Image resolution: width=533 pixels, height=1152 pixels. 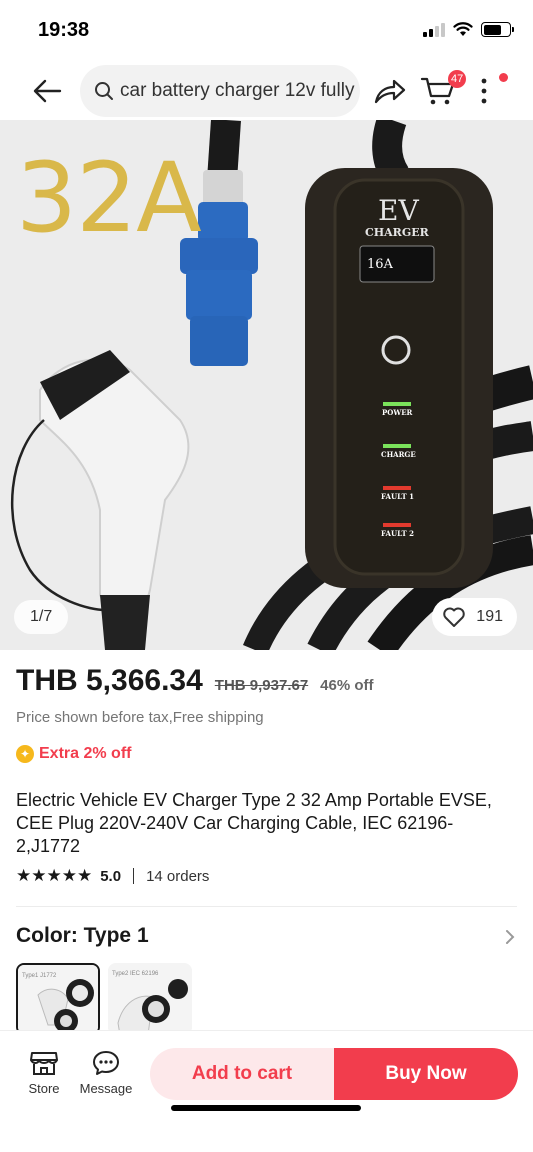 What do you see at coordinates (497, 29) in the screenshot?
I see `battery-icon` at bounding box center [497, 29].